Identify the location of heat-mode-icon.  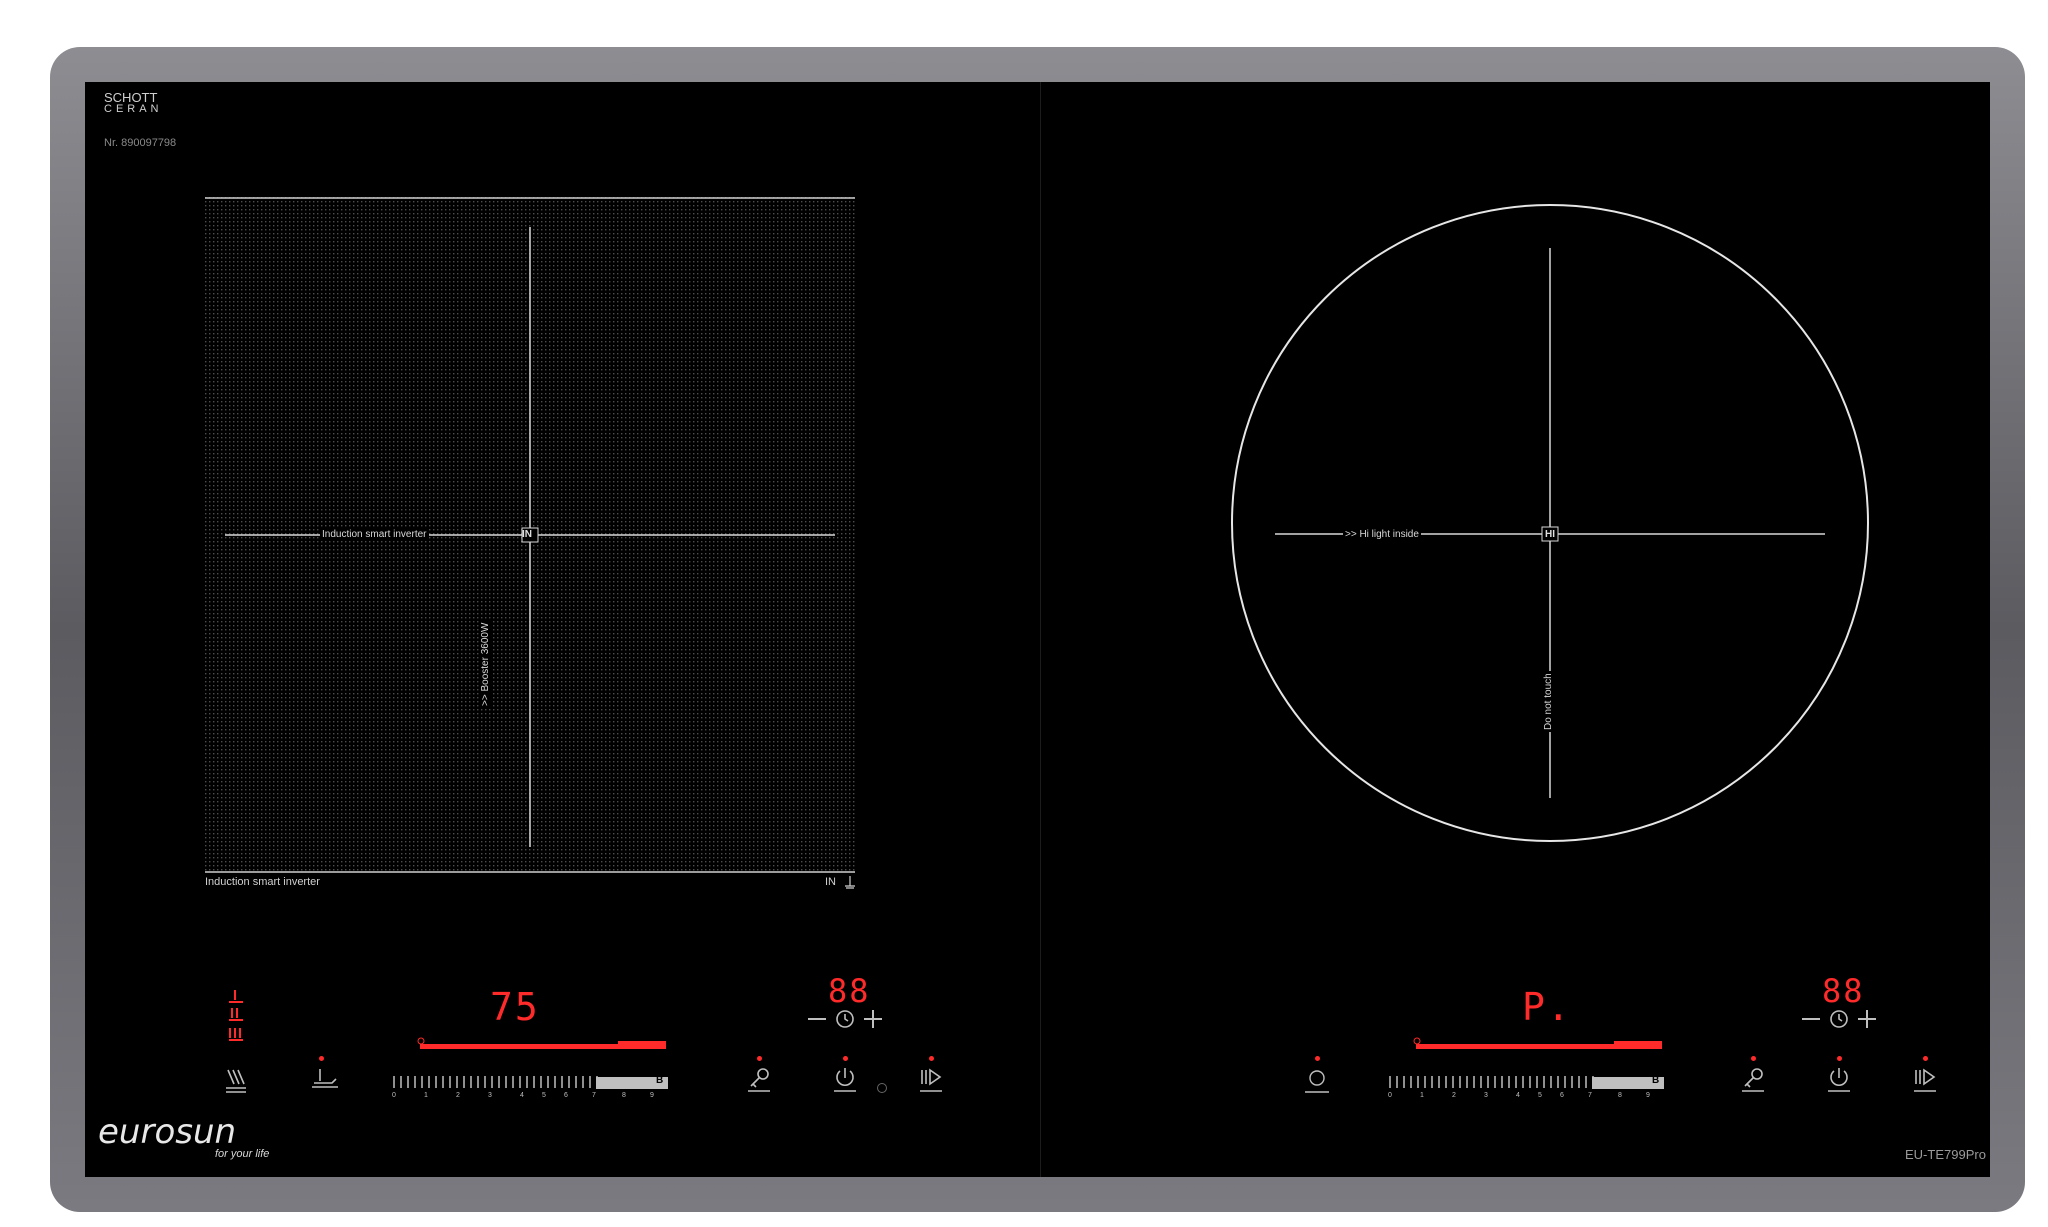
(236, 1081).